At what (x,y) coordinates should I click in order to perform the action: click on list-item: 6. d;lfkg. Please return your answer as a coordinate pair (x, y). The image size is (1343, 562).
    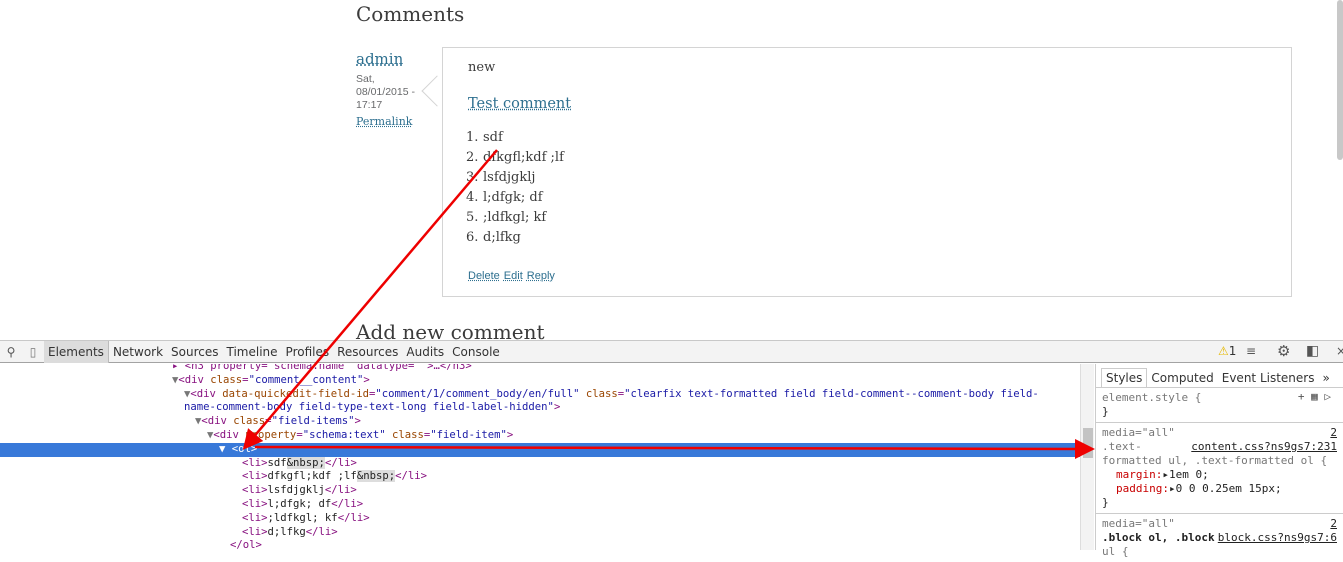
    Looking at the image, I should click on (493, 237).